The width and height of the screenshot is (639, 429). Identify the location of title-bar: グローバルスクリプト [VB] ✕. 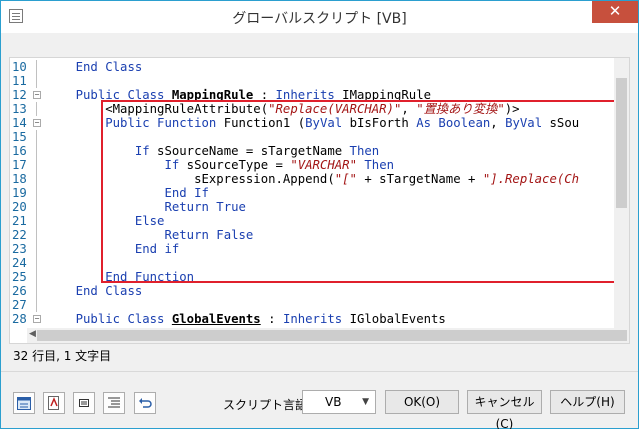
(319, 17).